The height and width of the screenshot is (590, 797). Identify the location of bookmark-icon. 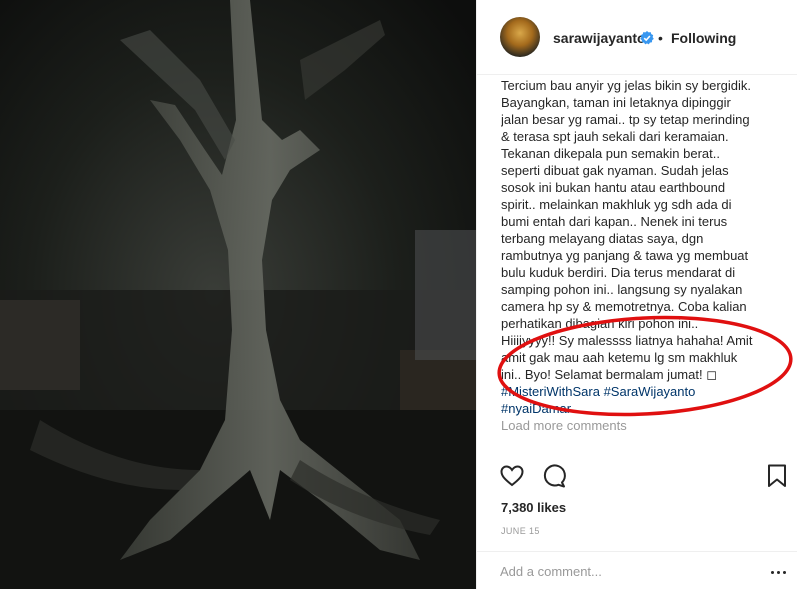
(777, 476).